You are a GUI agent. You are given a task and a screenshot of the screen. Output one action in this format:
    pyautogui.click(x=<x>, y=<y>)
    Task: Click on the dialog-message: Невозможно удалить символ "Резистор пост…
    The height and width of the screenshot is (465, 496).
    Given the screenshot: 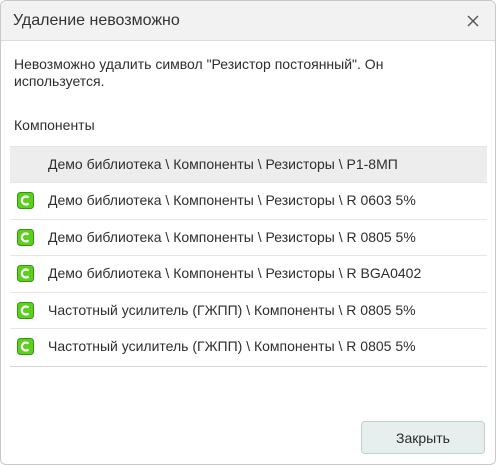 What is the action you would take?
    pyautogui.click(x=199, y=72)
    